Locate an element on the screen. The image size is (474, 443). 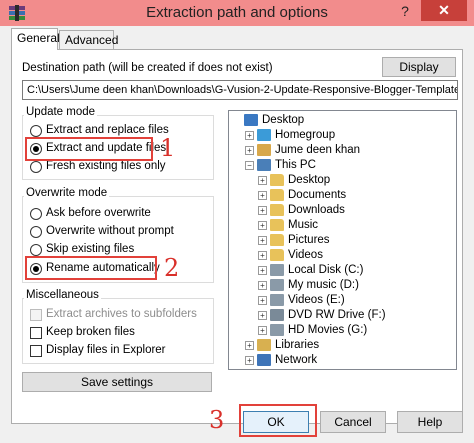
overwrite-without-prompt-radio is located at coordinates (36, 232).